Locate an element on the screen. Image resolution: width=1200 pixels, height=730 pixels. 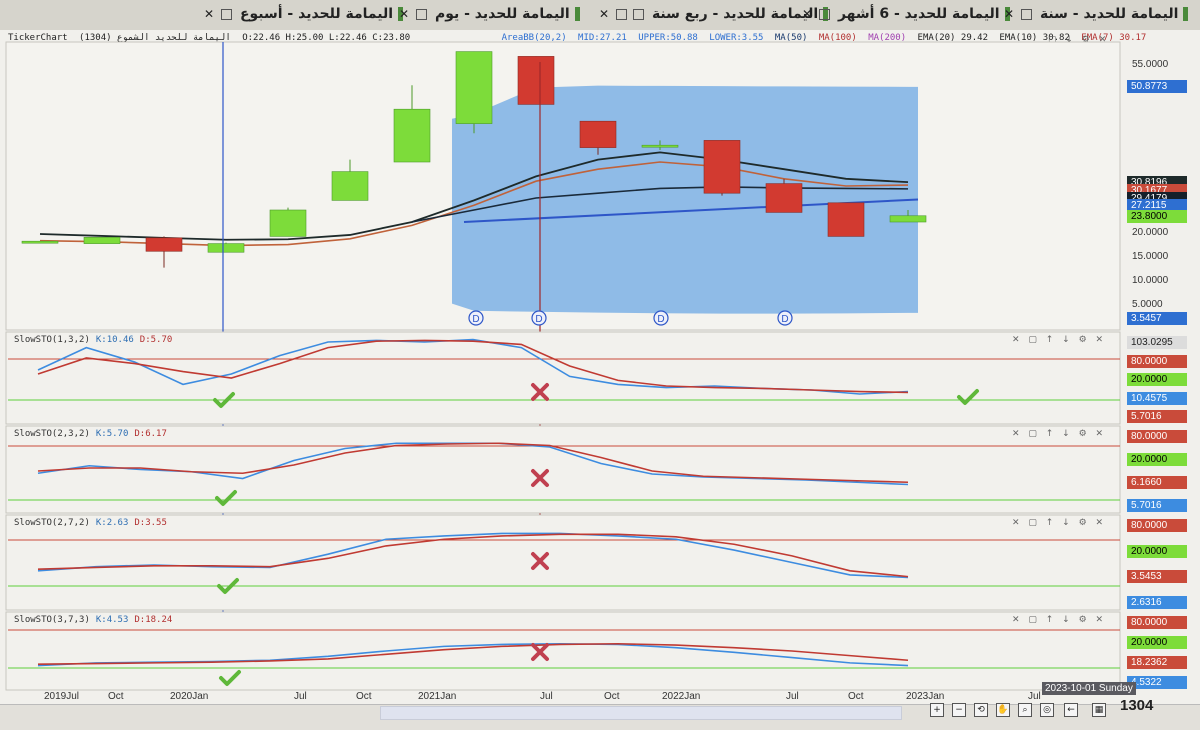
tab-year-label: اليمامة للحديد - سنة is located at coordinates (1109, 14).